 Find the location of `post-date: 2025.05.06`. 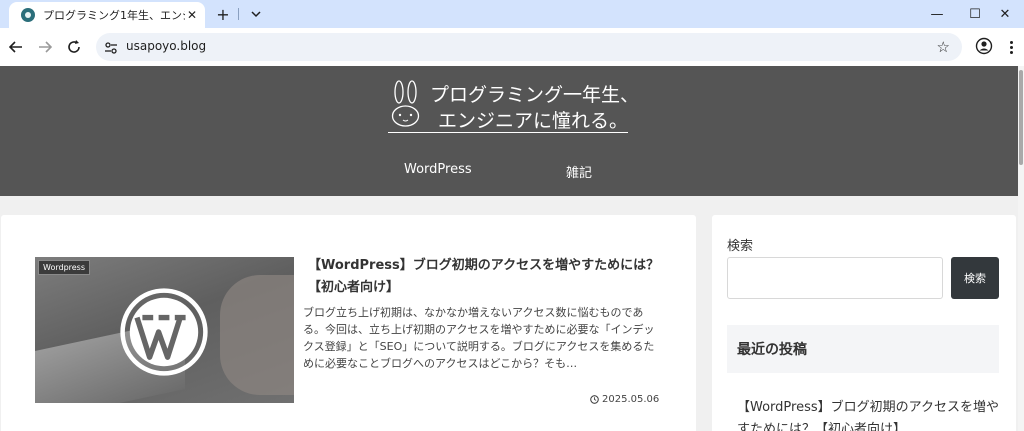

post-date: 2025.05.06 is located at coordinates (624, 399).